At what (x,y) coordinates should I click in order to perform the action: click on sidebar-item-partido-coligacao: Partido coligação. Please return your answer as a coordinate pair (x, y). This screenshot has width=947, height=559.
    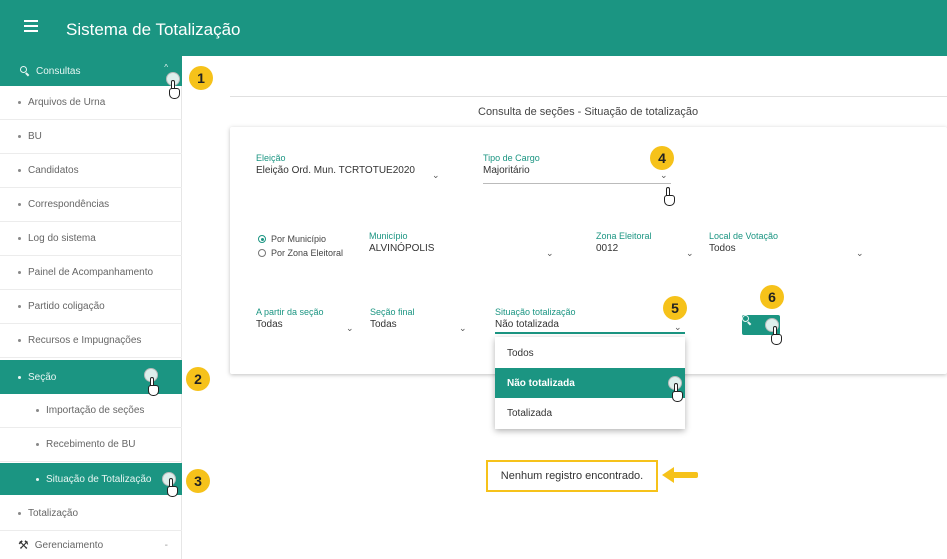
    Looking at the image, I should click on (91, 307).